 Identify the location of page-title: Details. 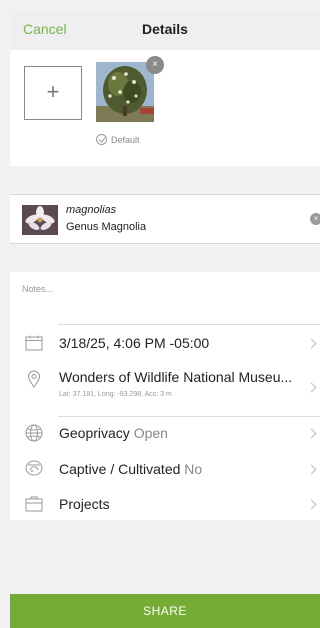
(165, 29).